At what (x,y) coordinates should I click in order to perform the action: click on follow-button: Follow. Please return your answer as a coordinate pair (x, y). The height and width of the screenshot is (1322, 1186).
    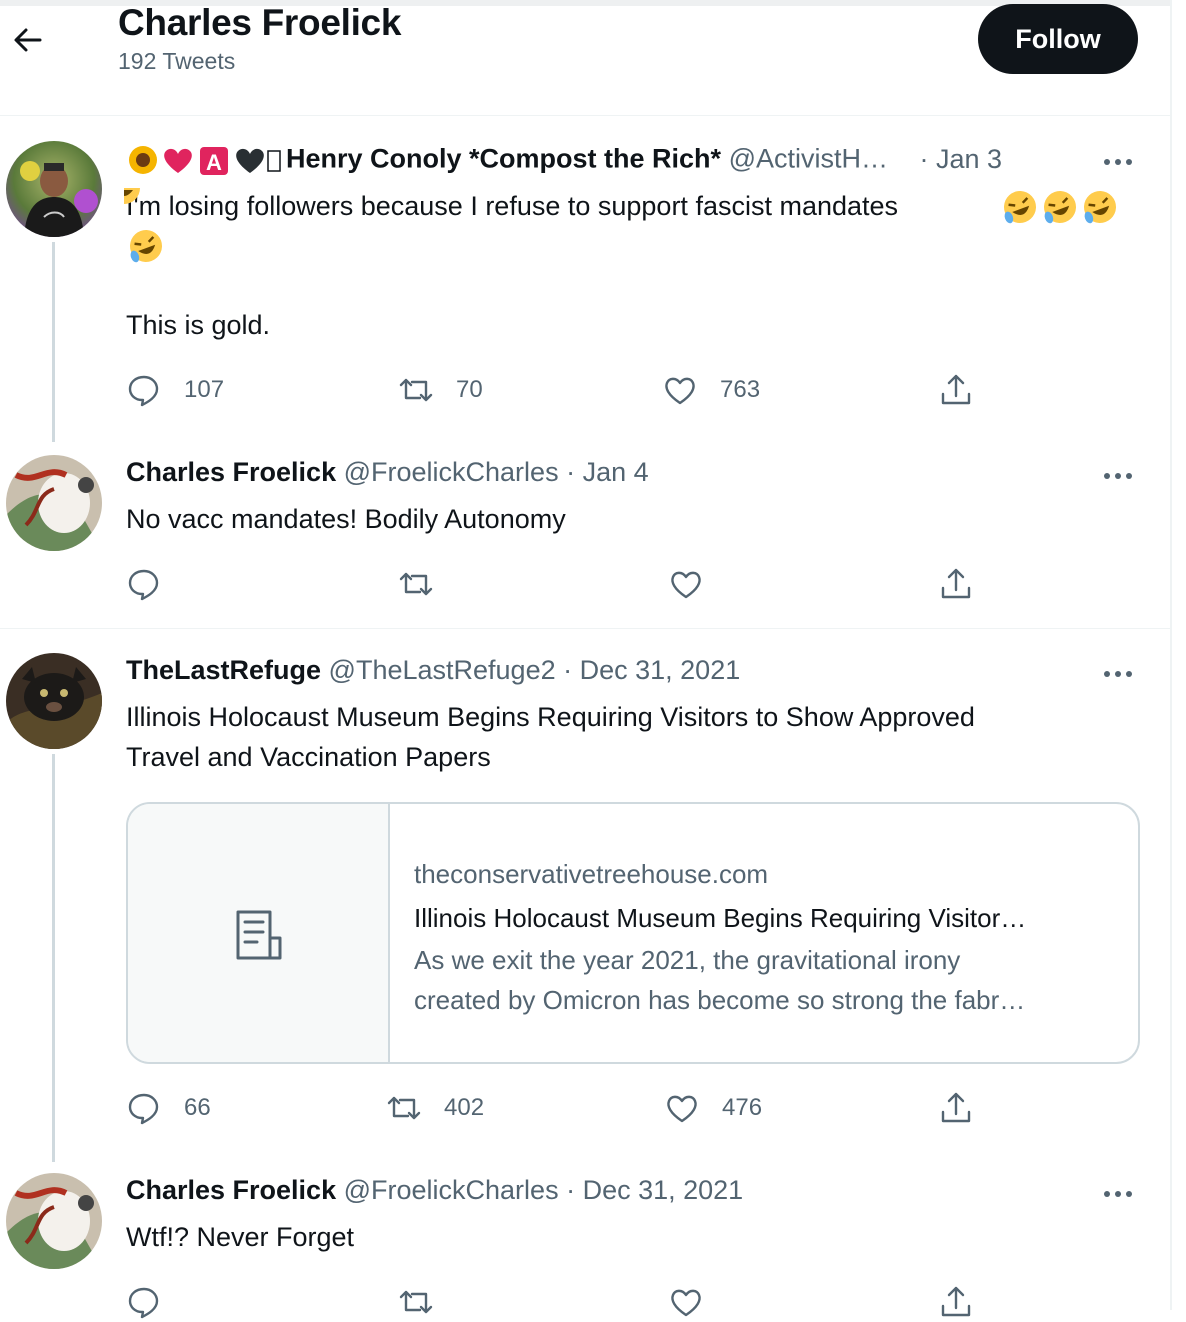
    Looking at the image, I should click on (1058, 39).